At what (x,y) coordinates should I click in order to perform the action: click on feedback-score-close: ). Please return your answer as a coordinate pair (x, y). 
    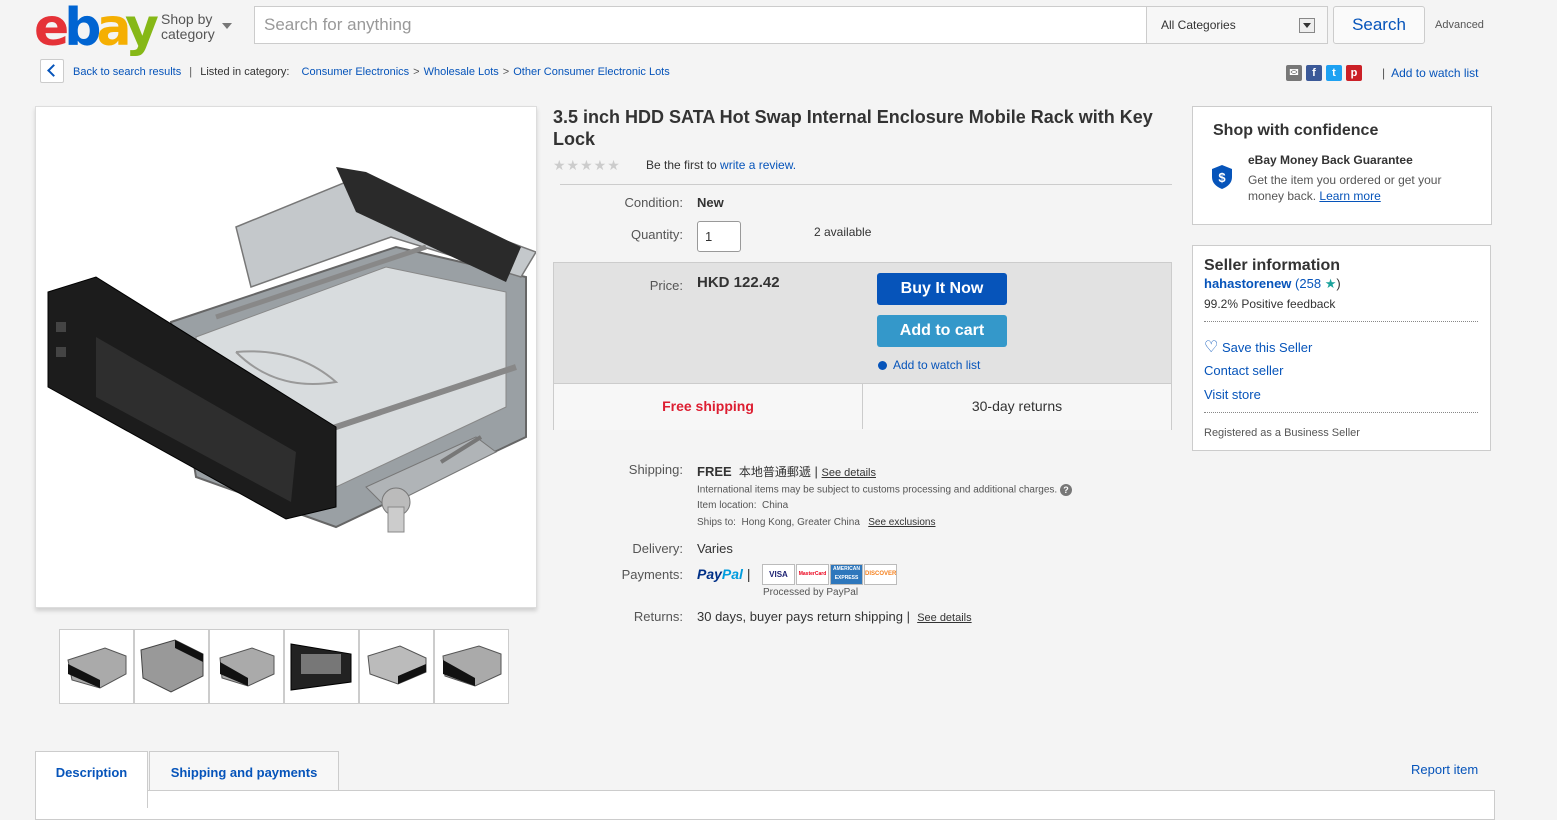
    Looking at the image, I should click on (1338, 283).